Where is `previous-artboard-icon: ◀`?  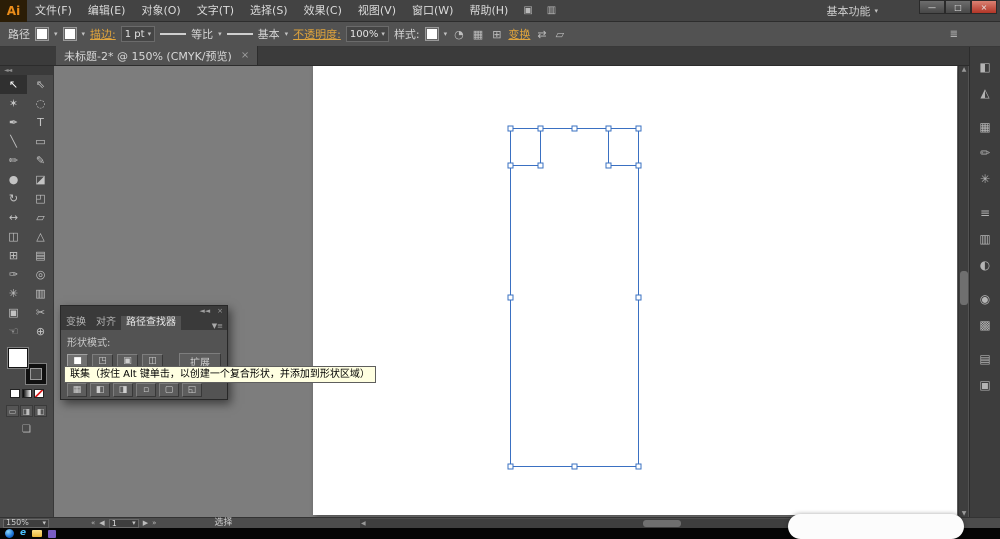
previous-artboard-icon: ◀ is located at coordinates (101, 523).